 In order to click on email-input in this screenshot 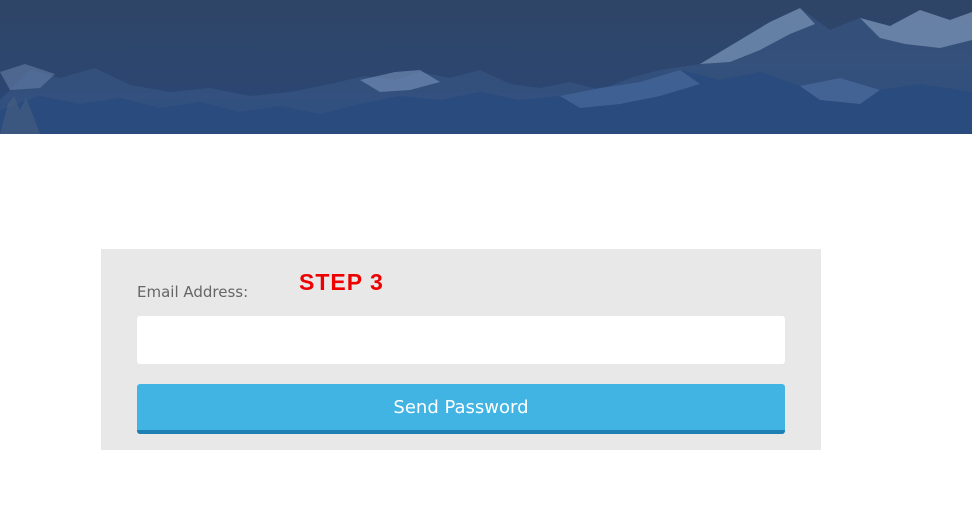, I will do `click(461, 340)`.